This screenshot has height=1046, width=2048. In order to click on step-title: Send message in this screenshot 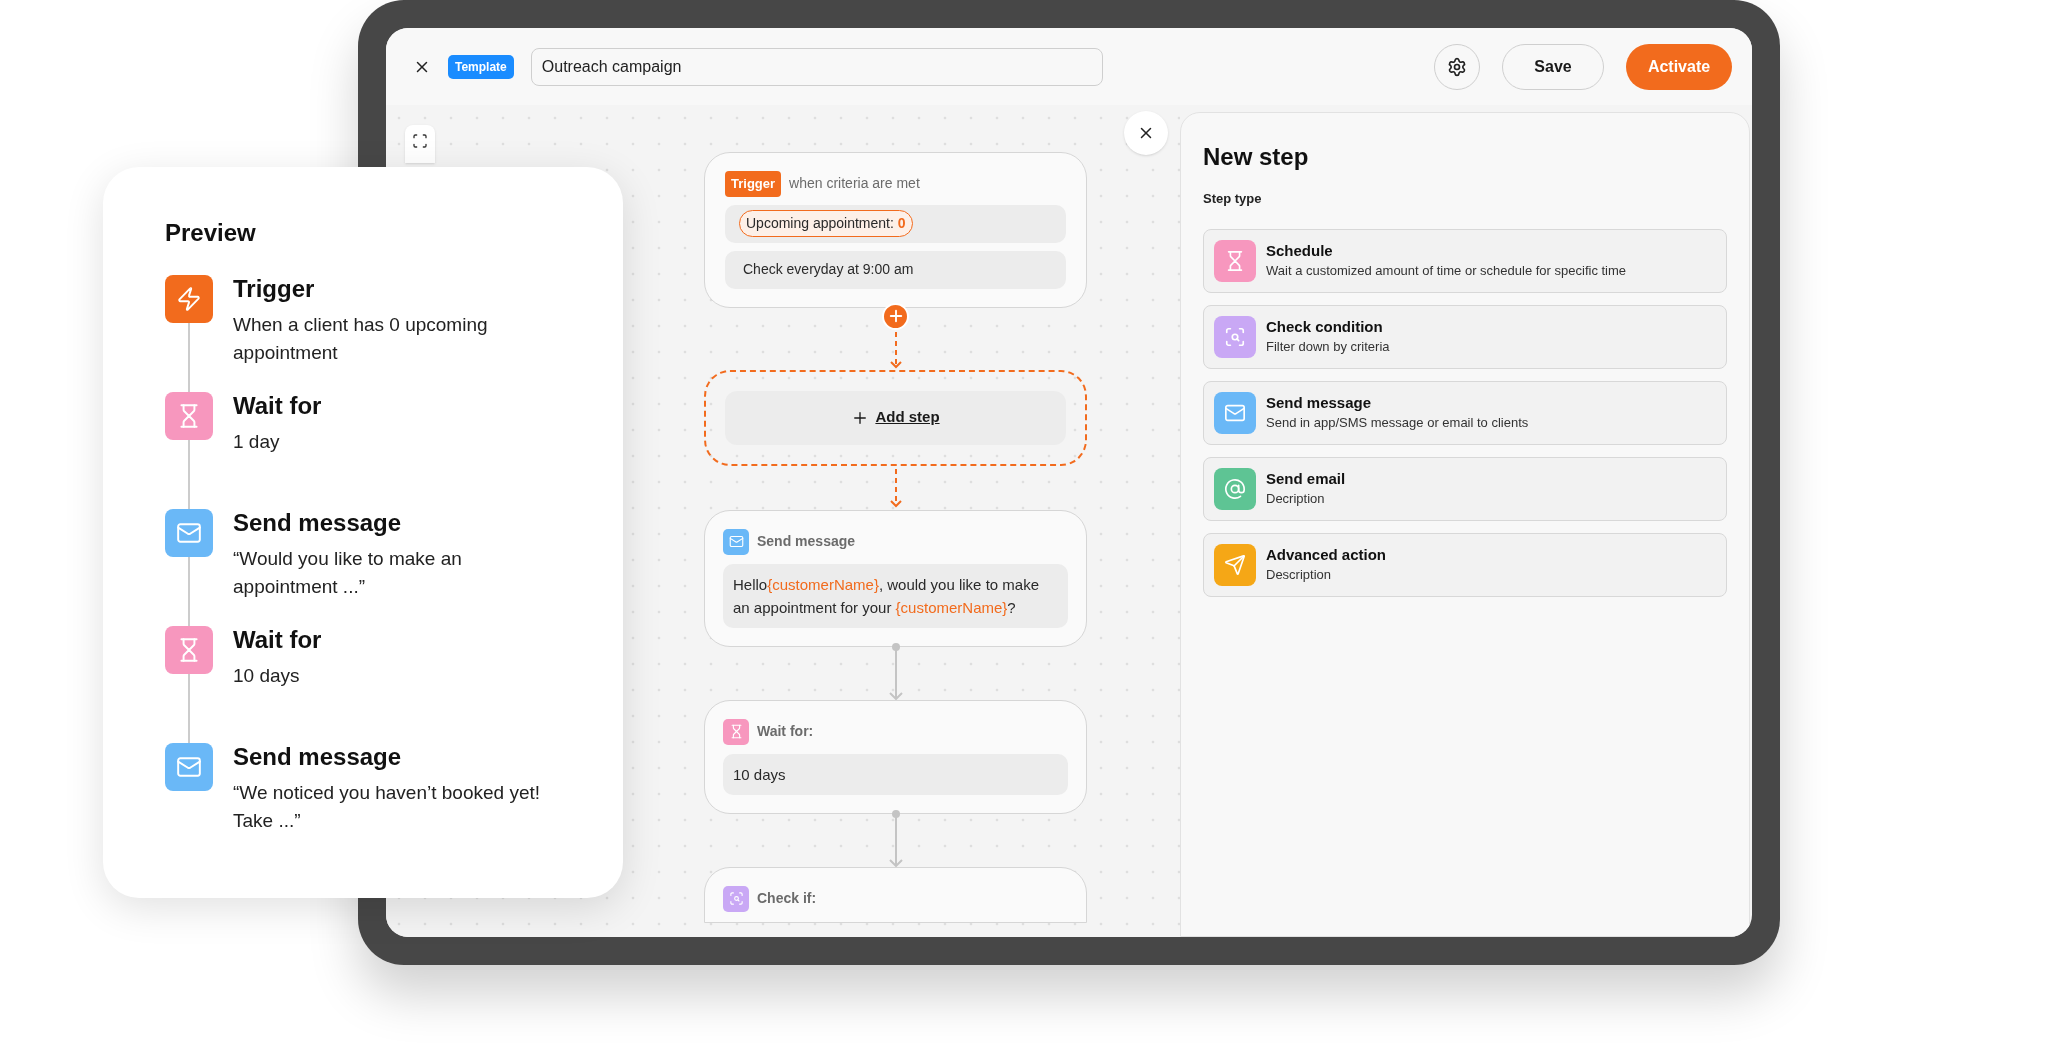, I will do `click(806, 541)`.